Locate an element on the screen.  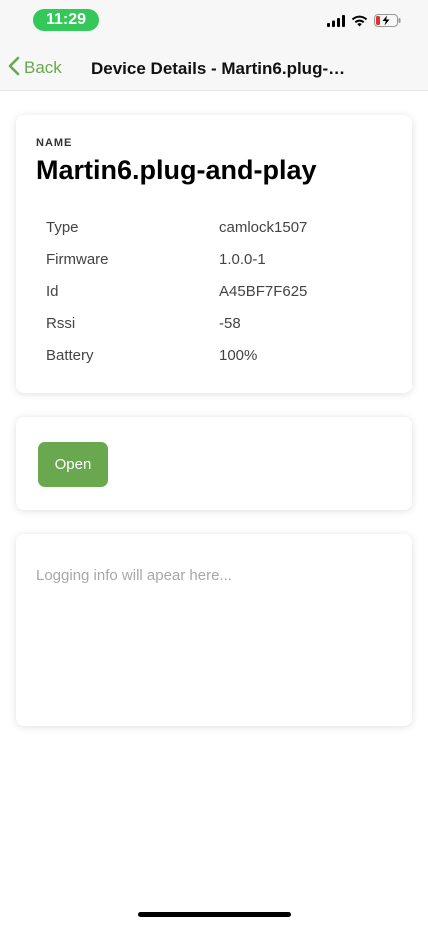
cellular-signal-icon is located at coordinates (336, 23).